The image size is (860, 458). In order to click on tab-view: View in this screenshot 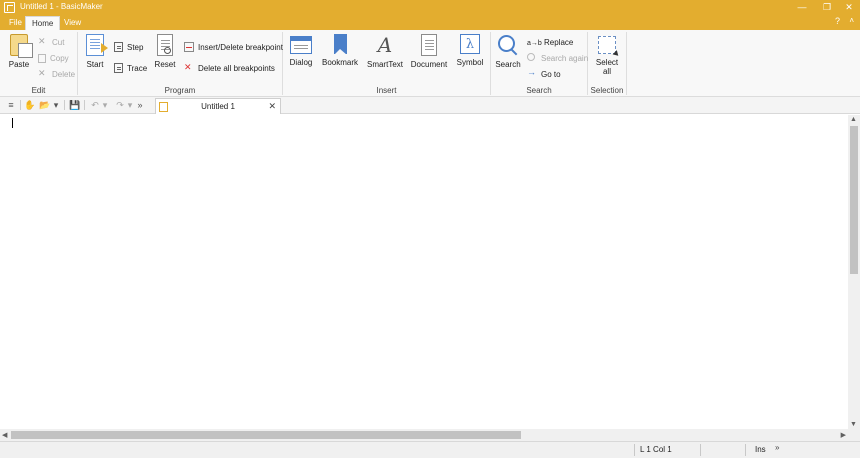, I will do `click(72, 23)`.